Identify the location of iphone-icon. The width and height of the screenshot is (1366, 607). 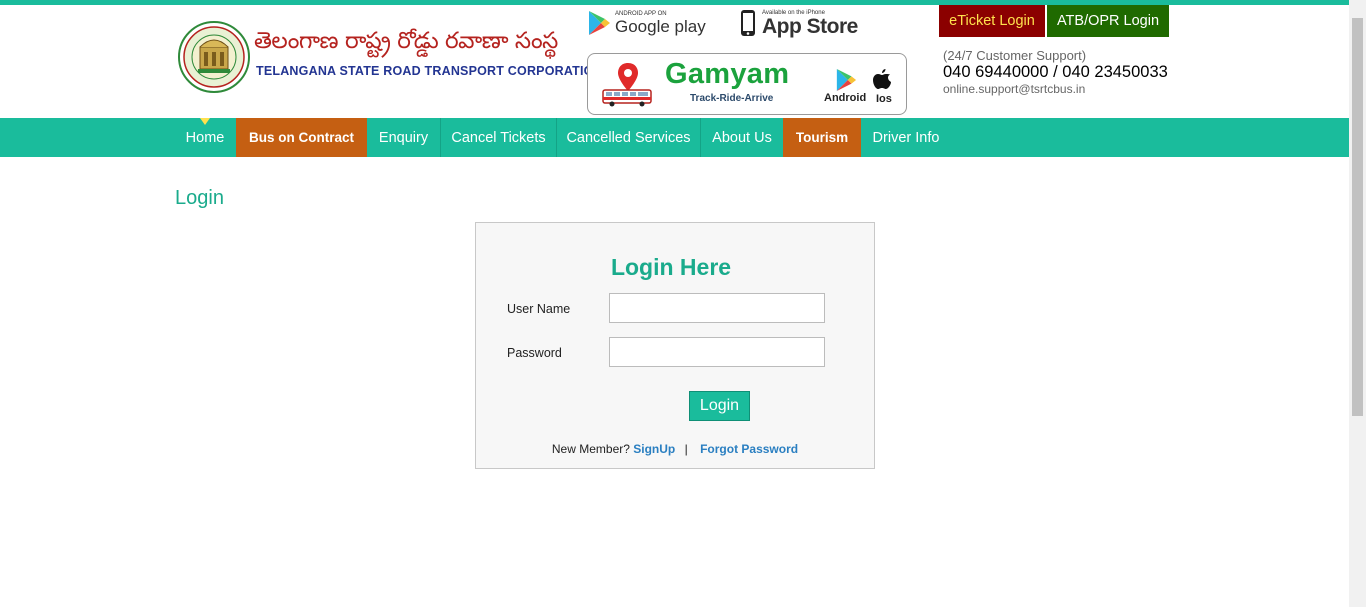
(748, 23).